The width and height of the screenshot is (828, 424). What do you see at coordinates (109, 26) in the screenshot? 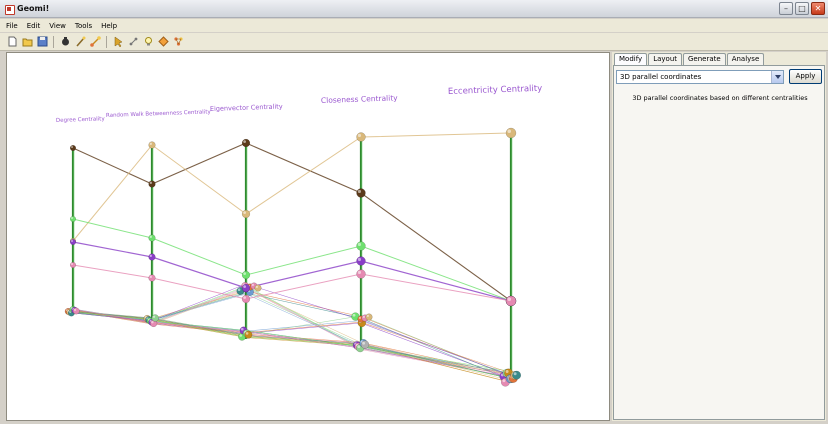
I see `menu-help: Help` at bounding box center [109, 26].